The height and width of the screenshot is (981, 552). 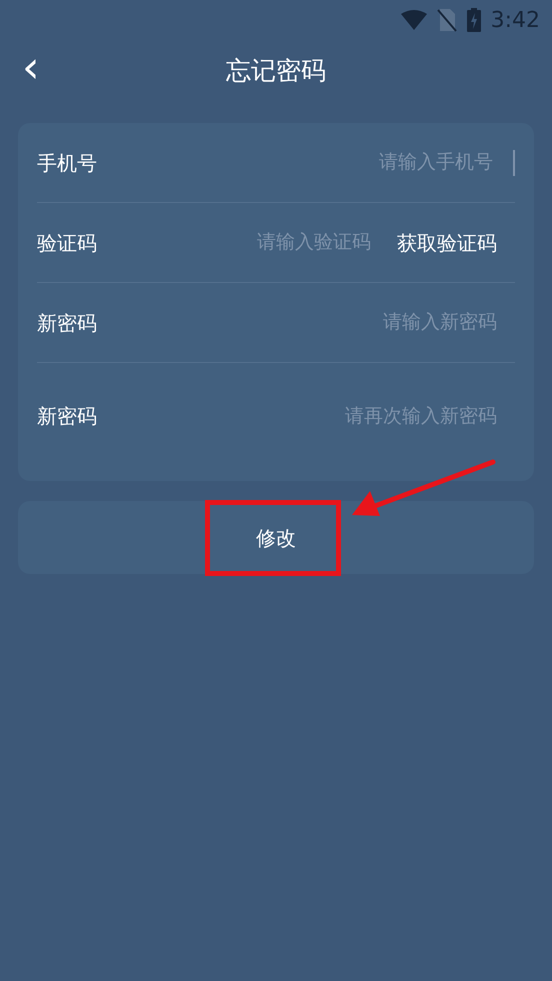 What do you see at coordinates (67, 243) in the screenshot?
I see `field-label: 验证码` at bounding box center [67, 243].